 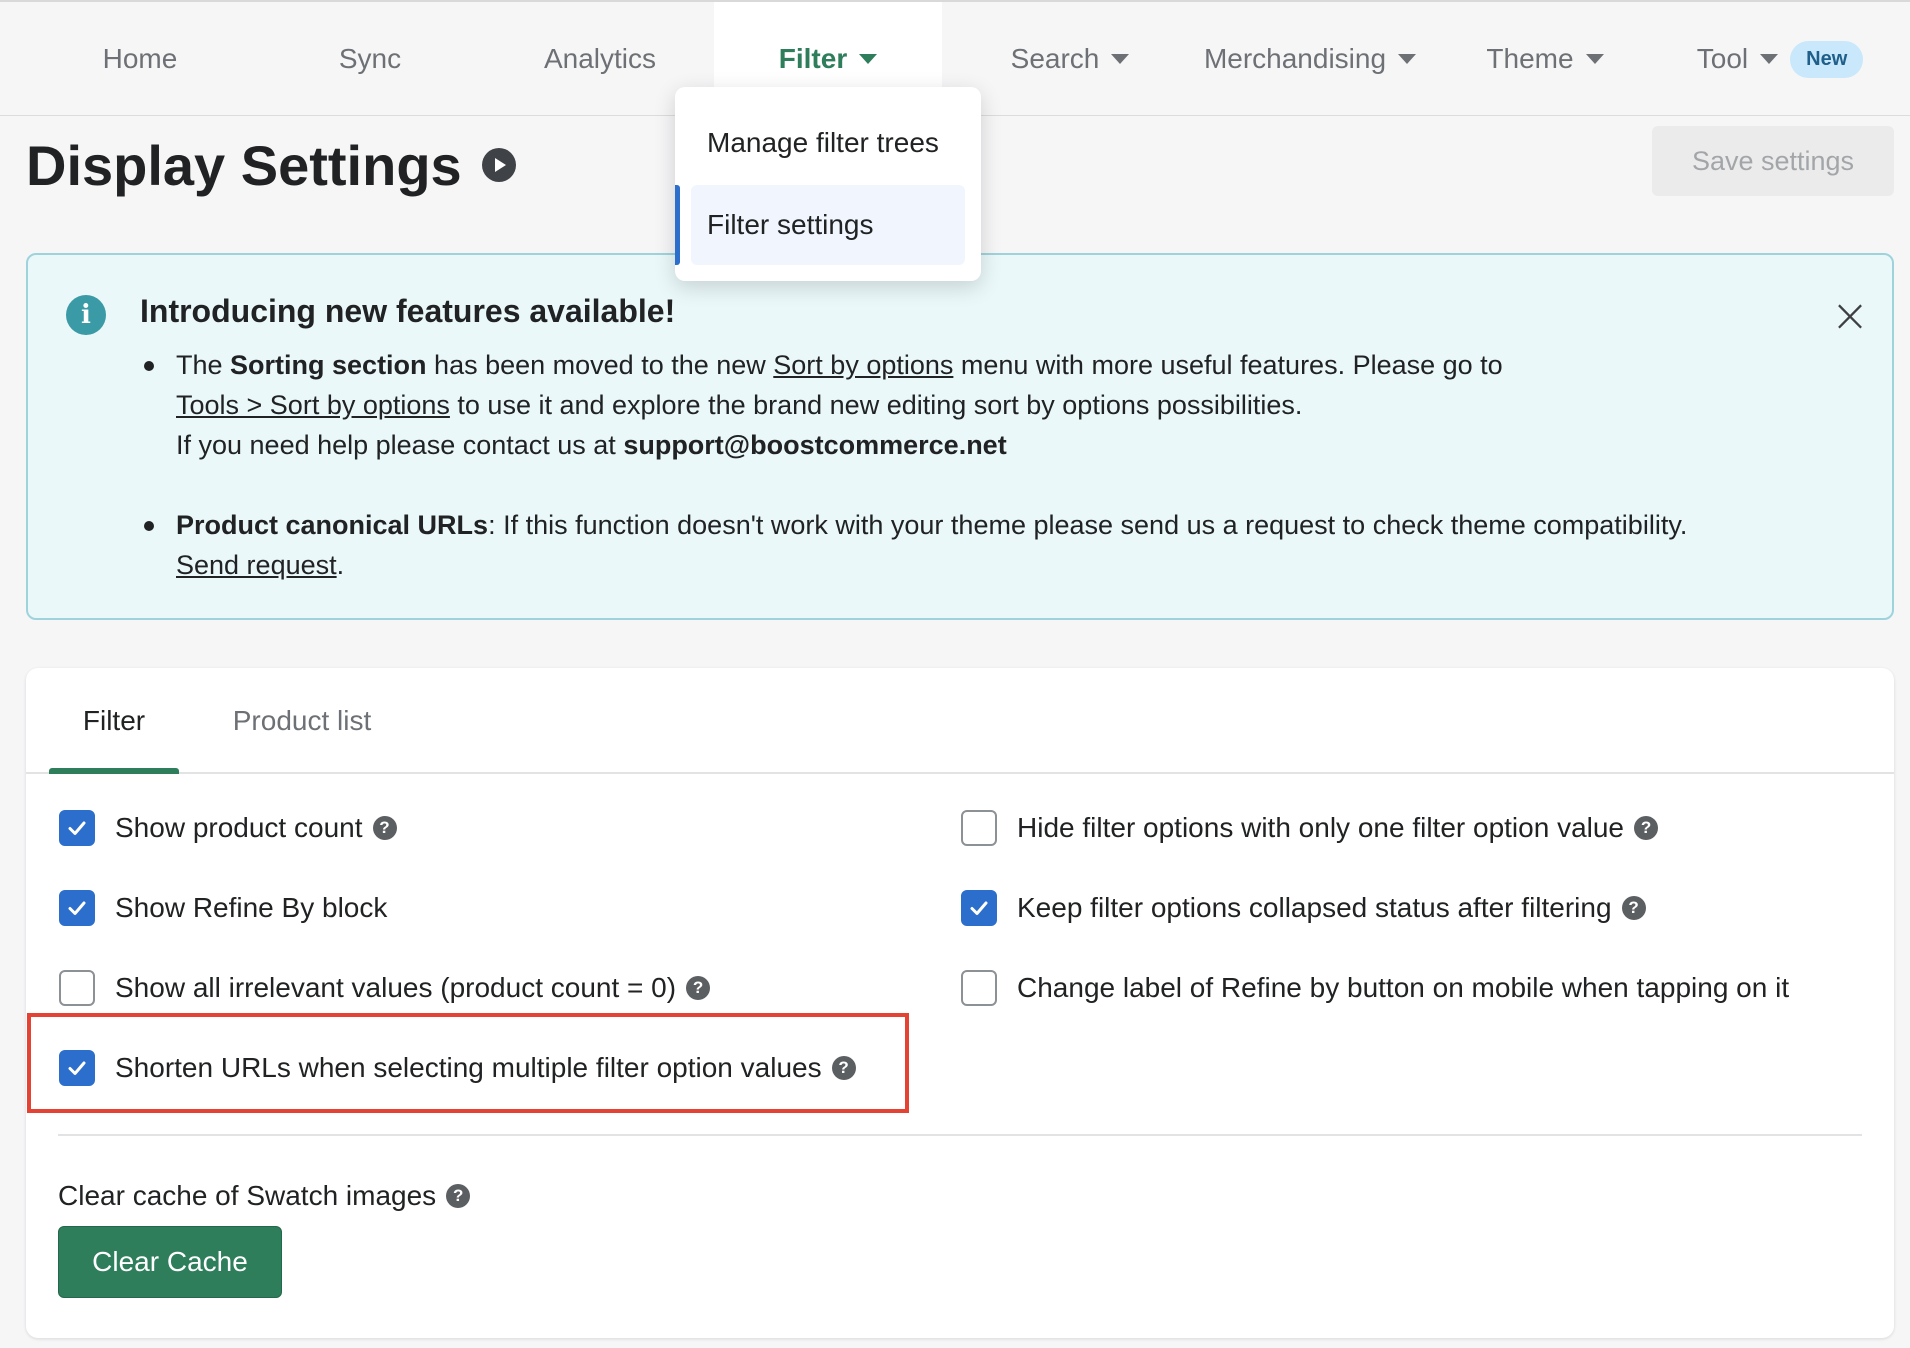 I want to click on nav-sync: Sync, so click(x=370, y=59).